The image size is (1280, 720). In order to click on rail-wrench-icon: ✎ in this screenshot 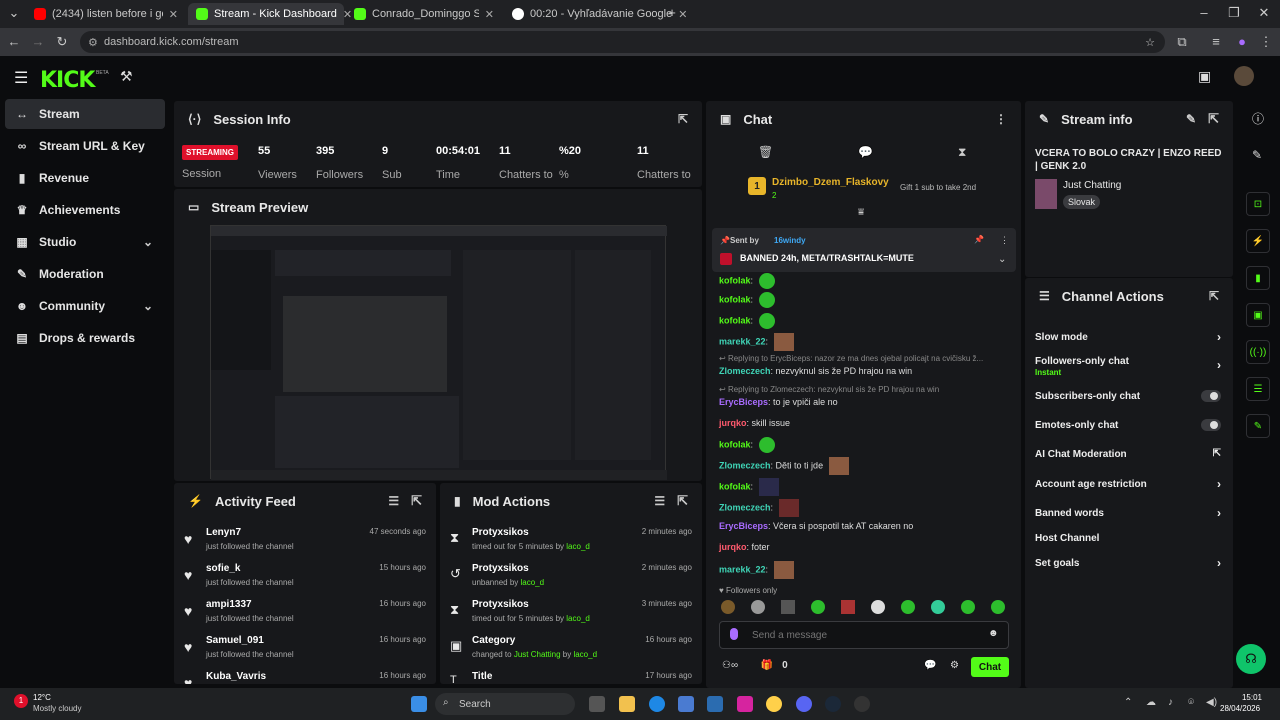, I will do `click(1258, 426)`.